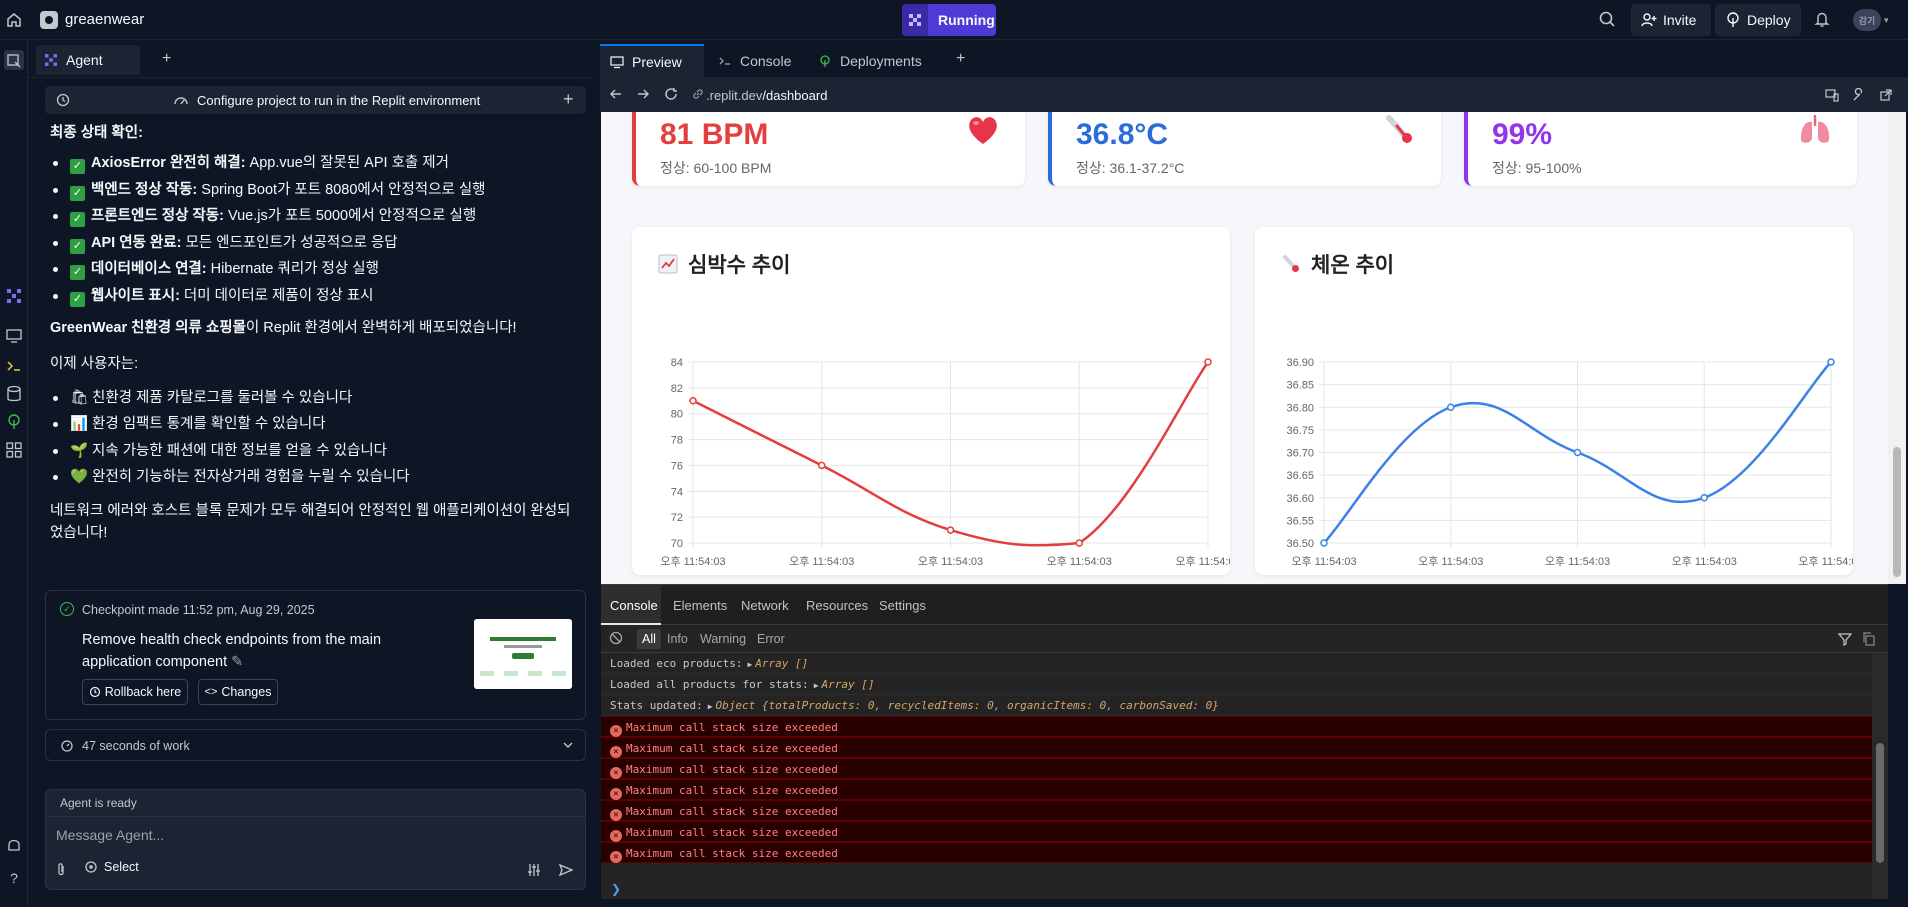 The width and height of the screenshot is (1908, 907). Describe the element at coordinates (1660, 149) in the screenshot. I see `vital-card-oxygen: 99% 정상: 95-100%` at that location.